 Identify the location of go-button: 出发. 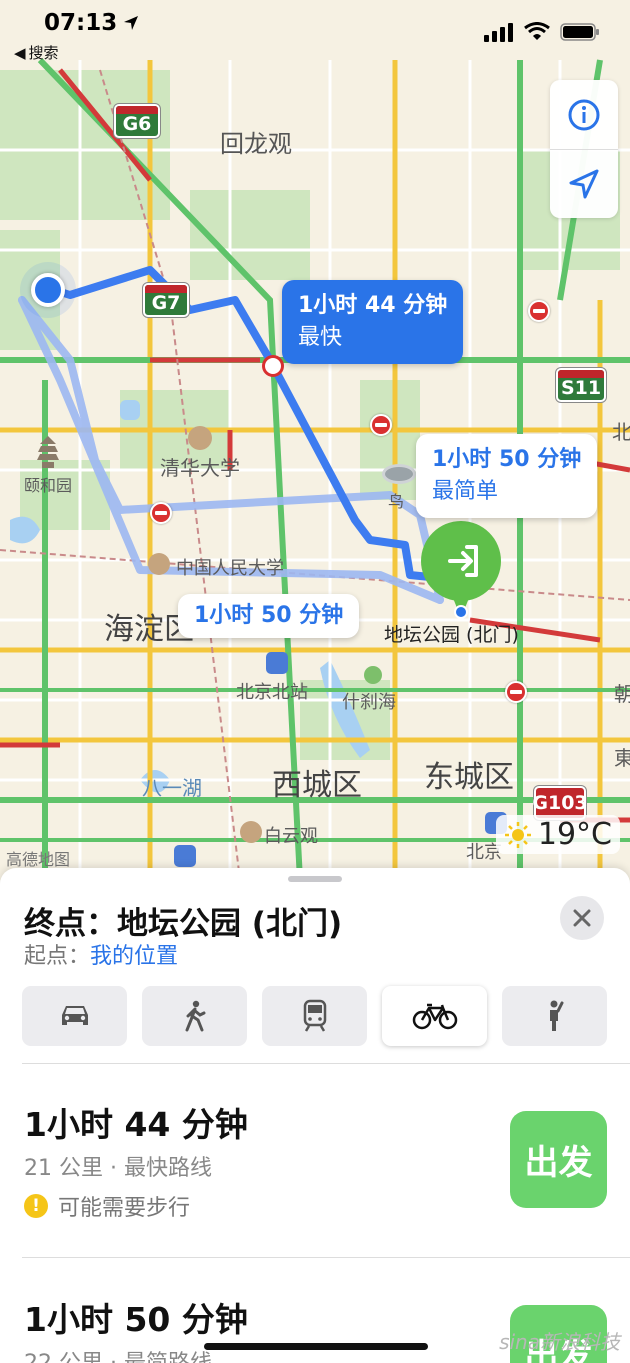
(558, 1159).